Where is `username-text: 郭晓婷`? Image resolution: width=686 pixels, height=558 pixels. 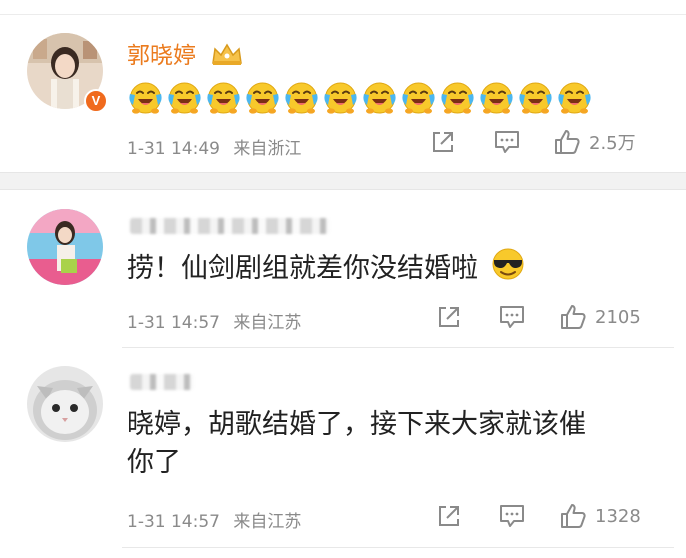 username-text: 郭晓婷 is located at coordinates (161, 56).